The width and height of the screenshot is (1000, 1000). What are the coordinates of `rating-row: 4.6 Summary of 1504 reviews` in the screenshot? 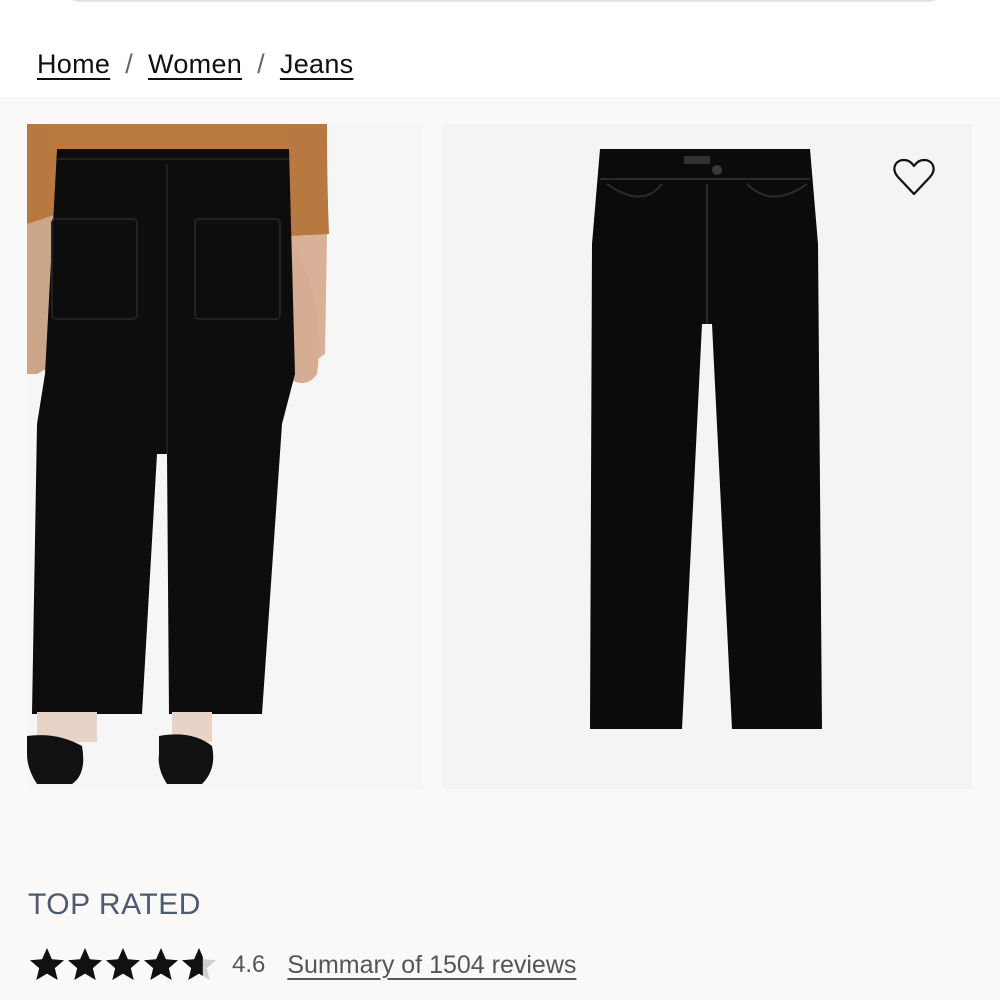 It's located at (302, 965).